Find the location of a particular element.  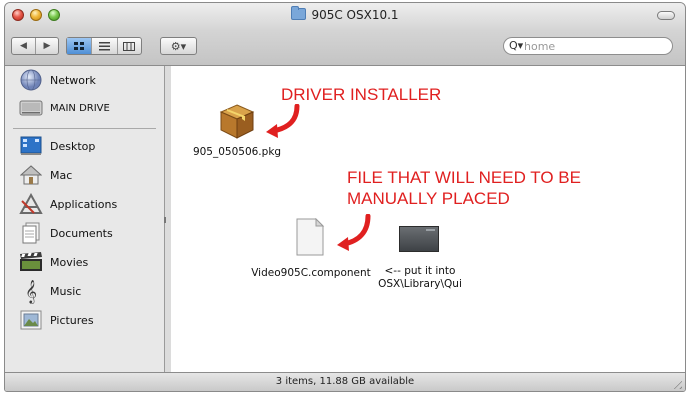

sidebar-item-desktop: Desktop is located at coordinates (57, 146).